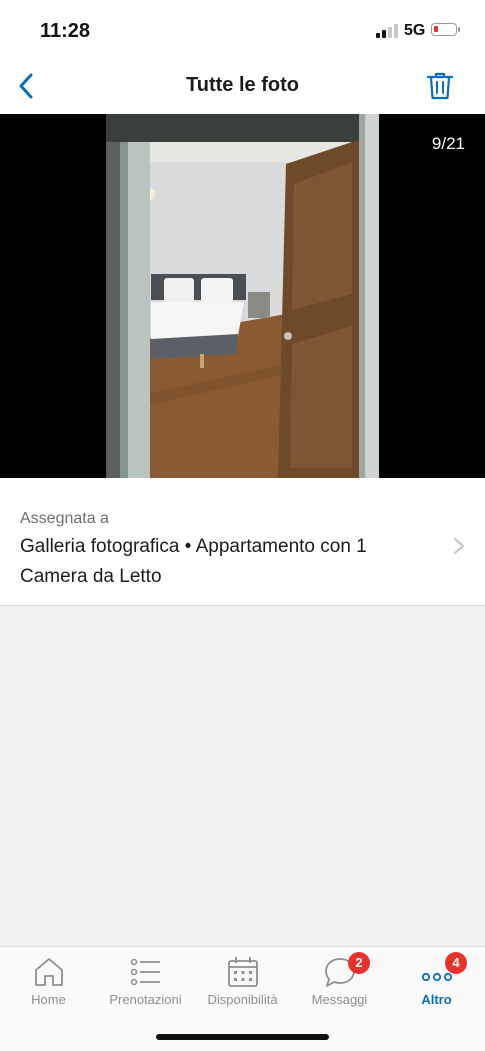 The image size is (485, 1051). I want to click on tab-altro: 4 Altro, so click(436, 982).